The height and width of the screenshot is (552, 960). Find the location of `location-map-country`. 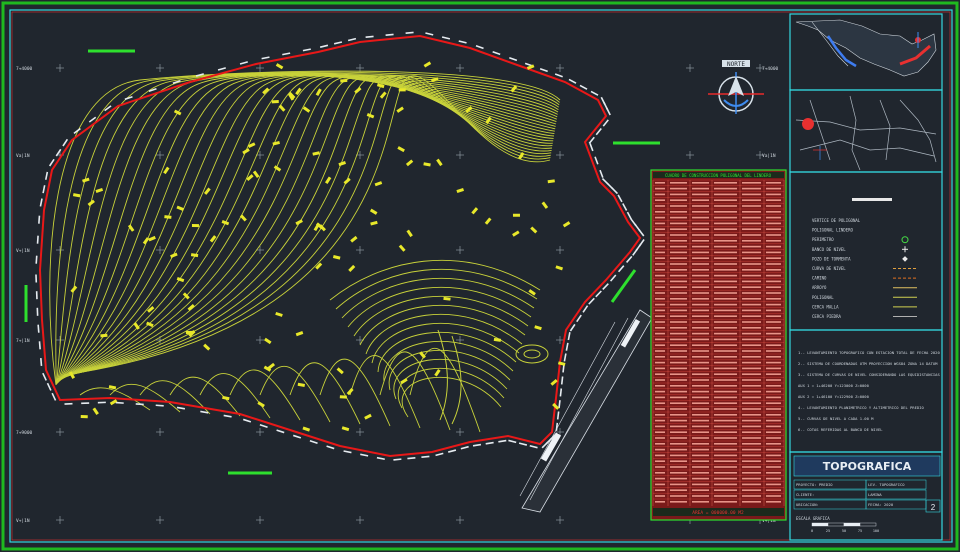

location-map-country is located at coordinates (866, 48).